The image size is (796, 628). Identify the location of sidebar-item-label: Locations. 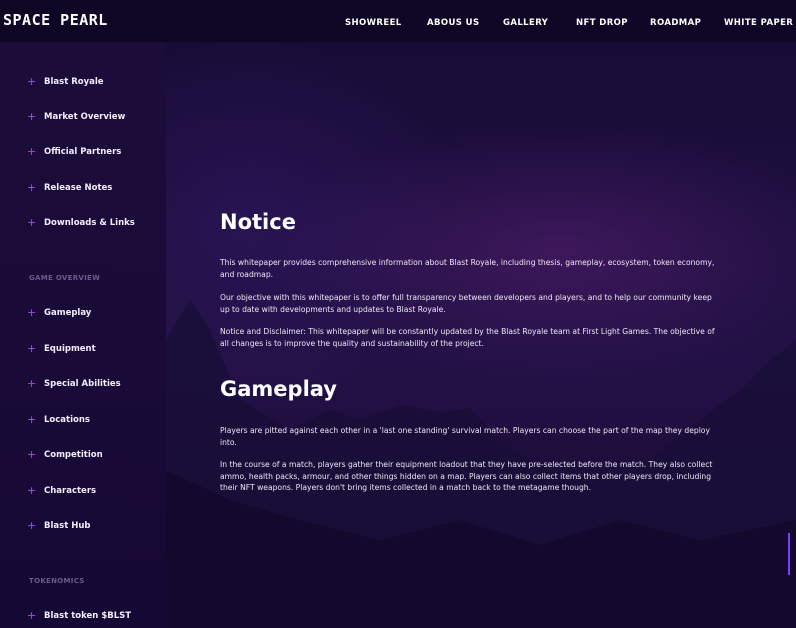
(67, 420).